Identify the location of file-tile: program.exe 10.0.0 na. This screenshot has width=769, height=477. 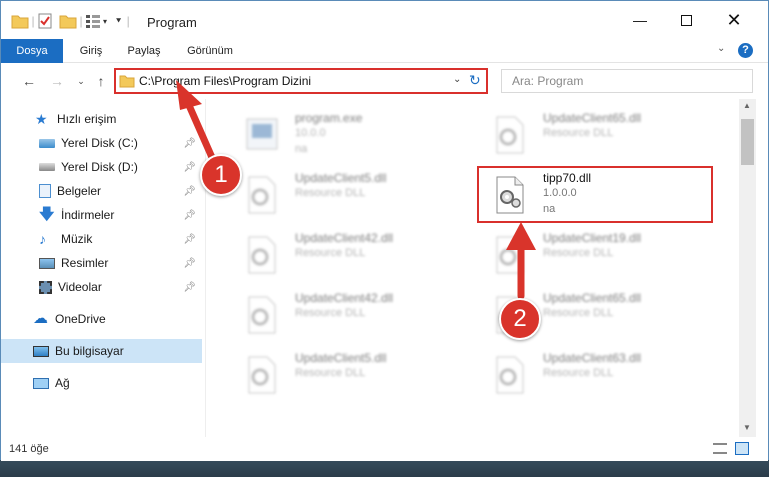
(351, 134).